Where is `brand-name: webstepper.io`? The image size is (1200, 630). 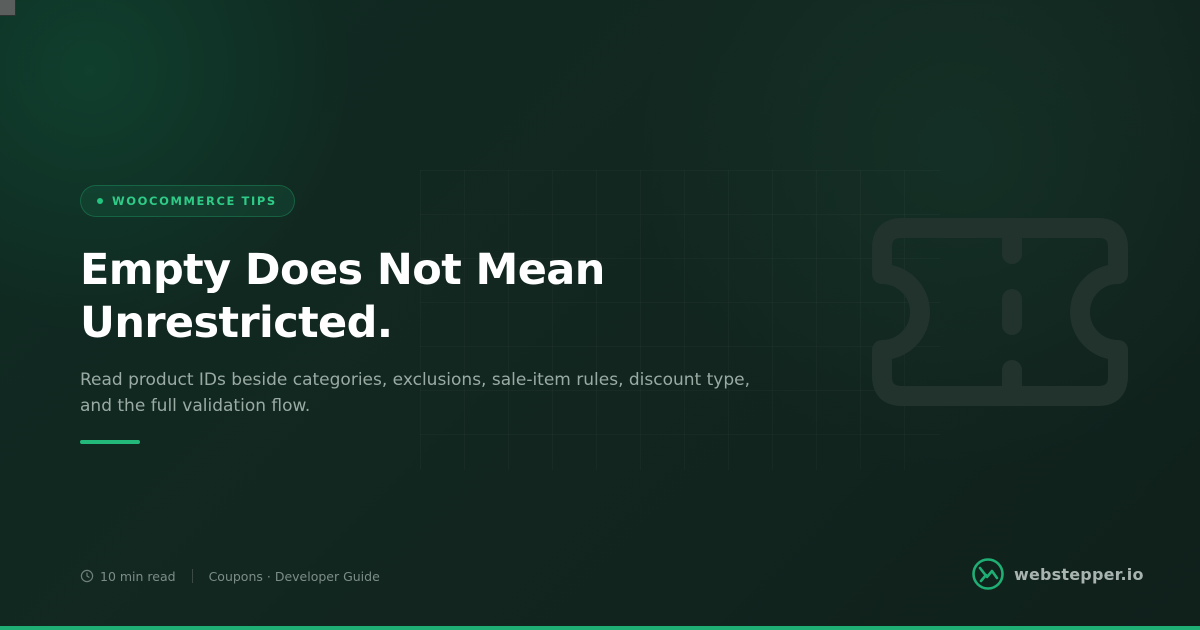 brand-name: webstepper.io is located at coordinates (1079, 574).